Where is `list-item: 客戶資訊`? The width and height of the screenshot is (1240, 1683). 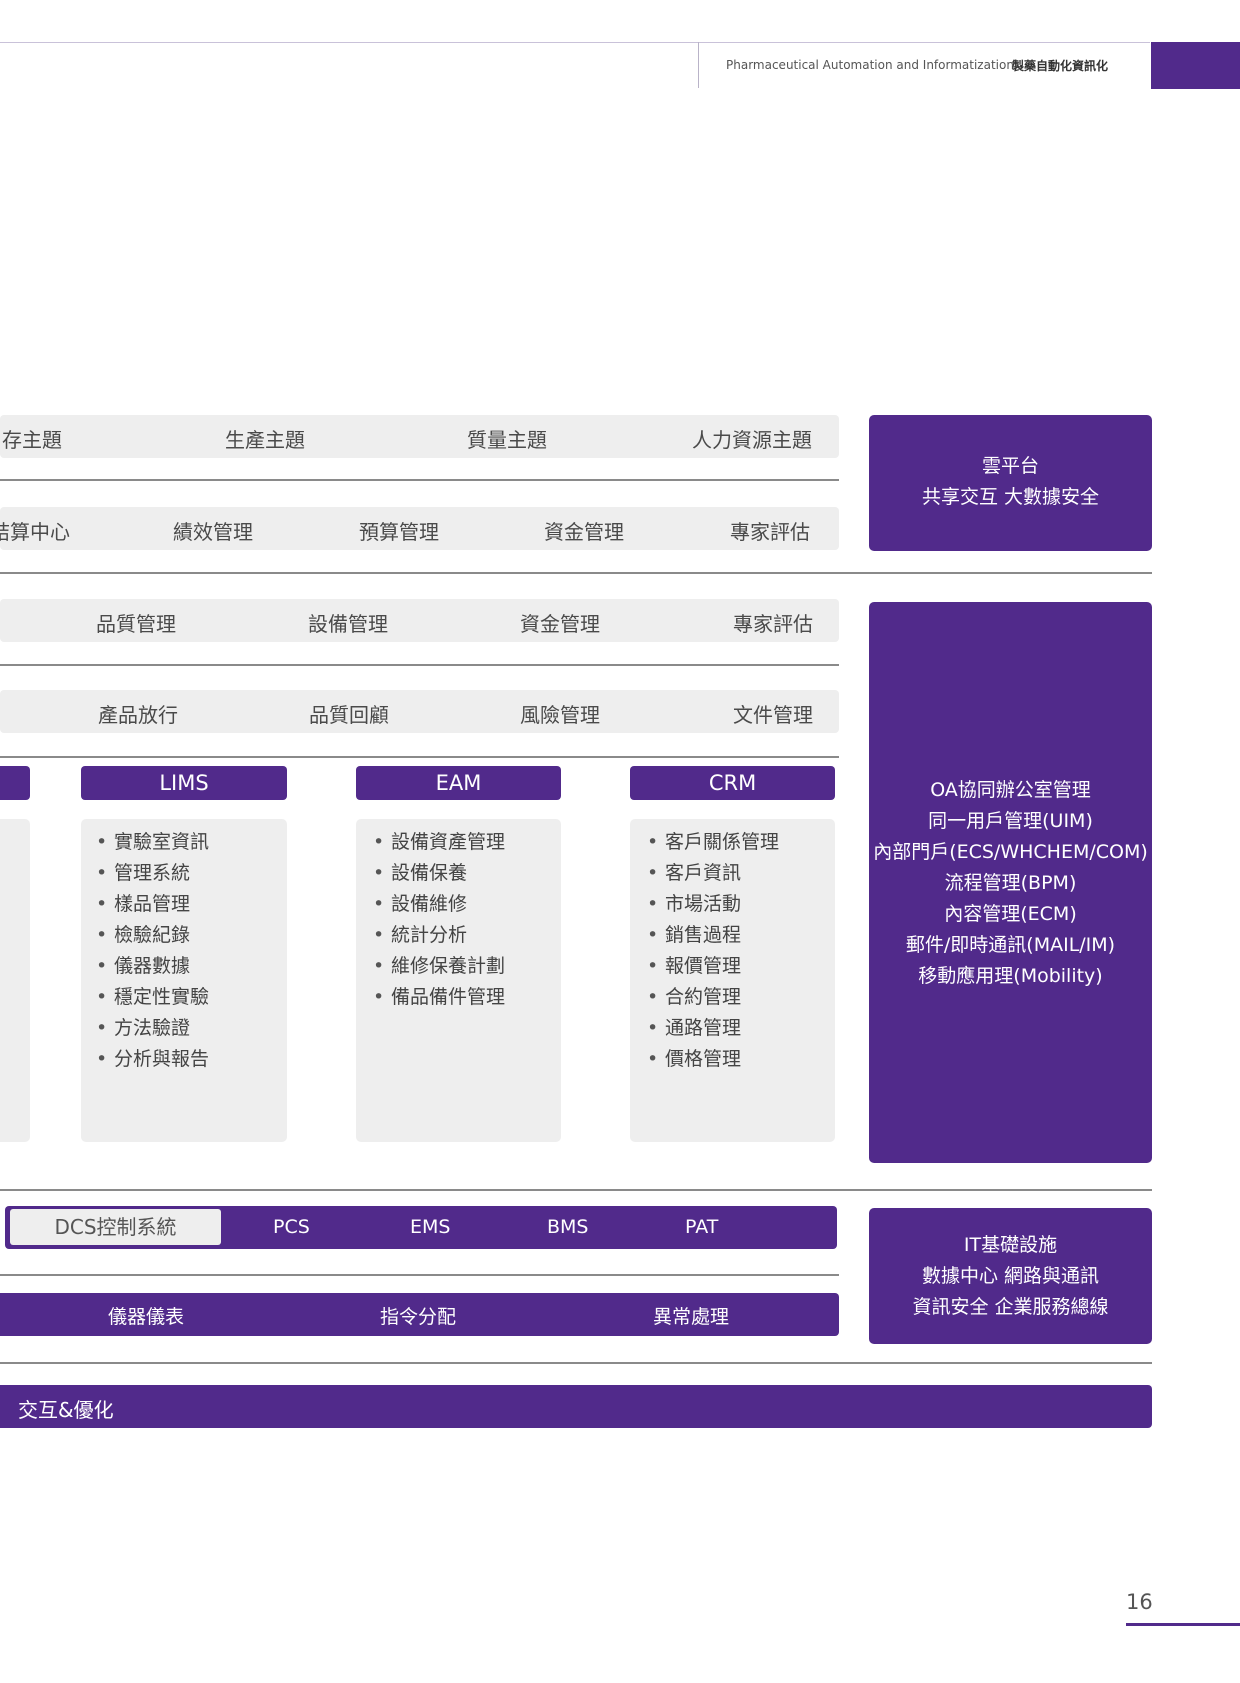 list-item: 客戶資訊 is located at coordinates (741, 873).